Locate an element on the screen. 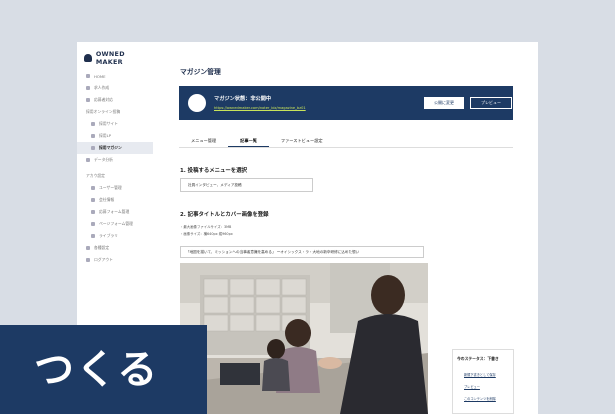 This screenshot has height=414, width=615. preview-link: プレビュー is located at coordinates (472, 386).